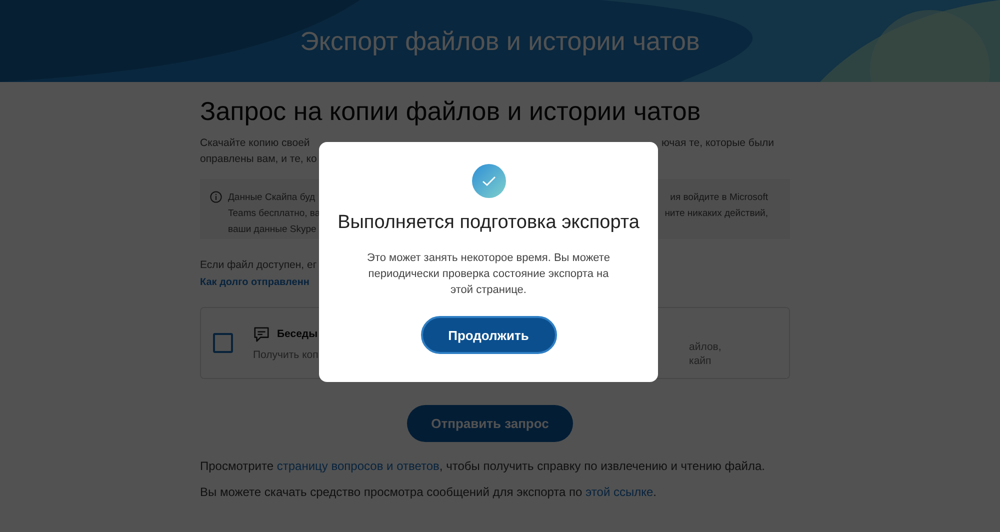  Describe the element at coordinates (490, 423) in the screenshot. I see `submit-button: Отправить запрос` at that location.